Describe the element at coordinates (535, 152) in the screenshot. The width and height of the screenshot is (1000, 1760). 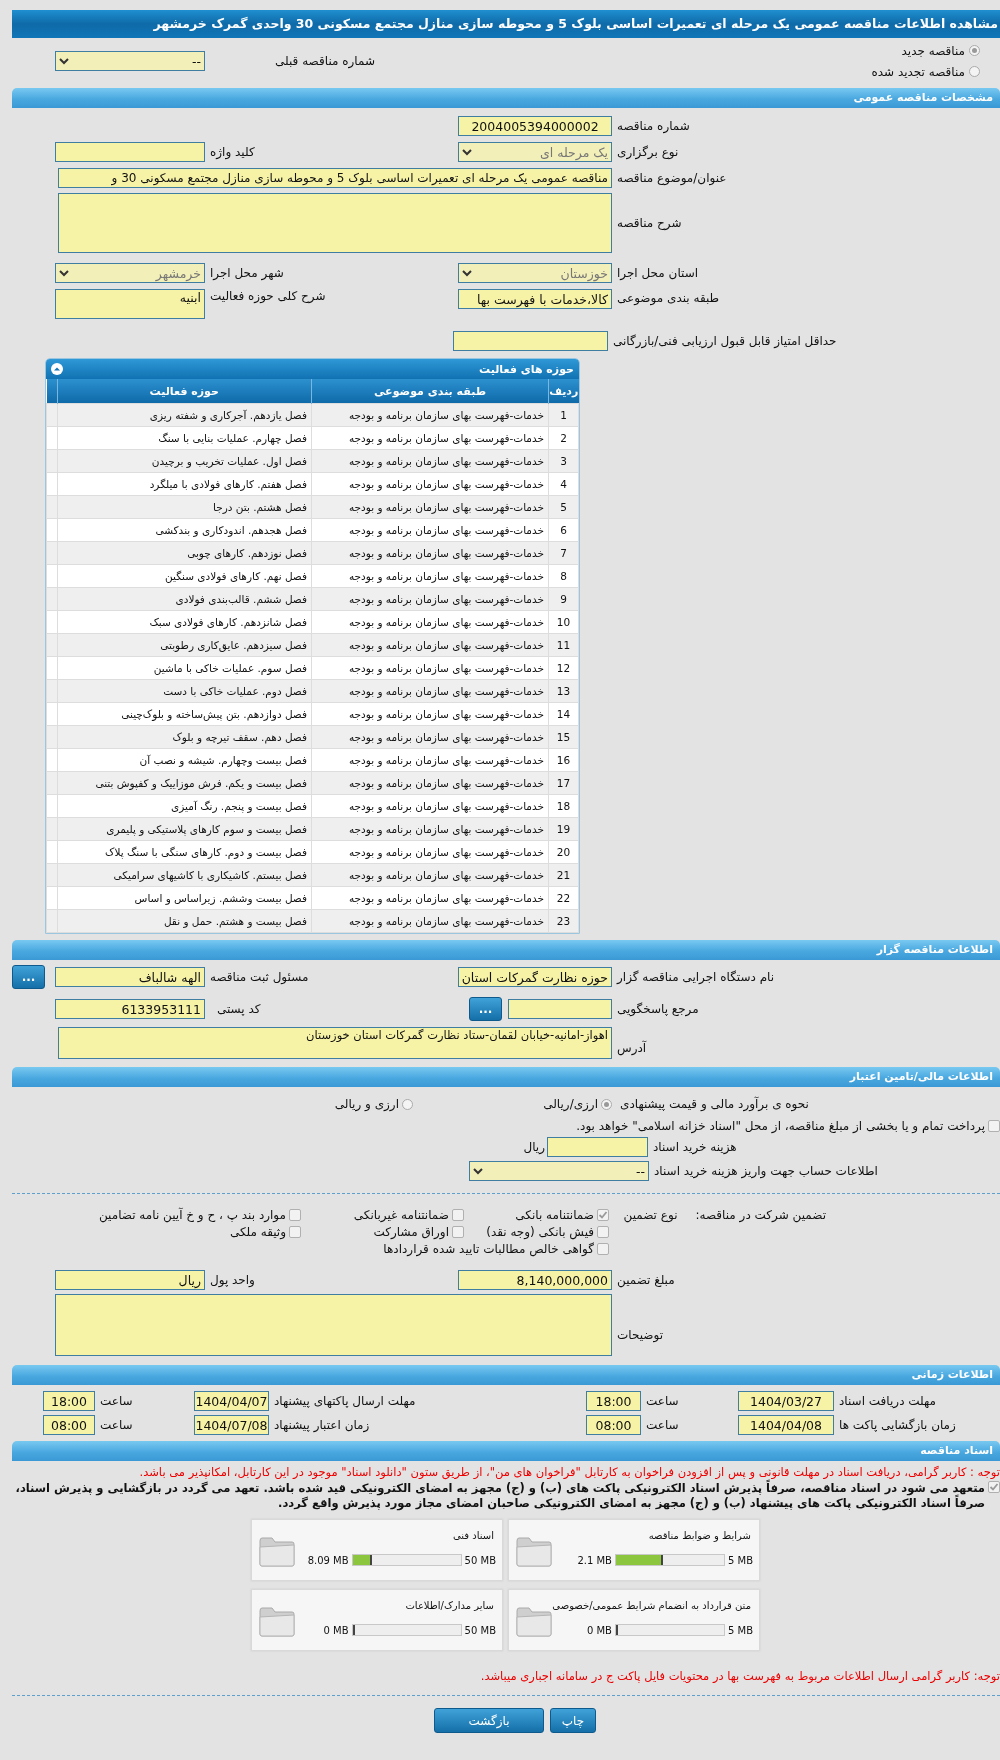
I see `dropdown: یک مرحله ای` at that location.